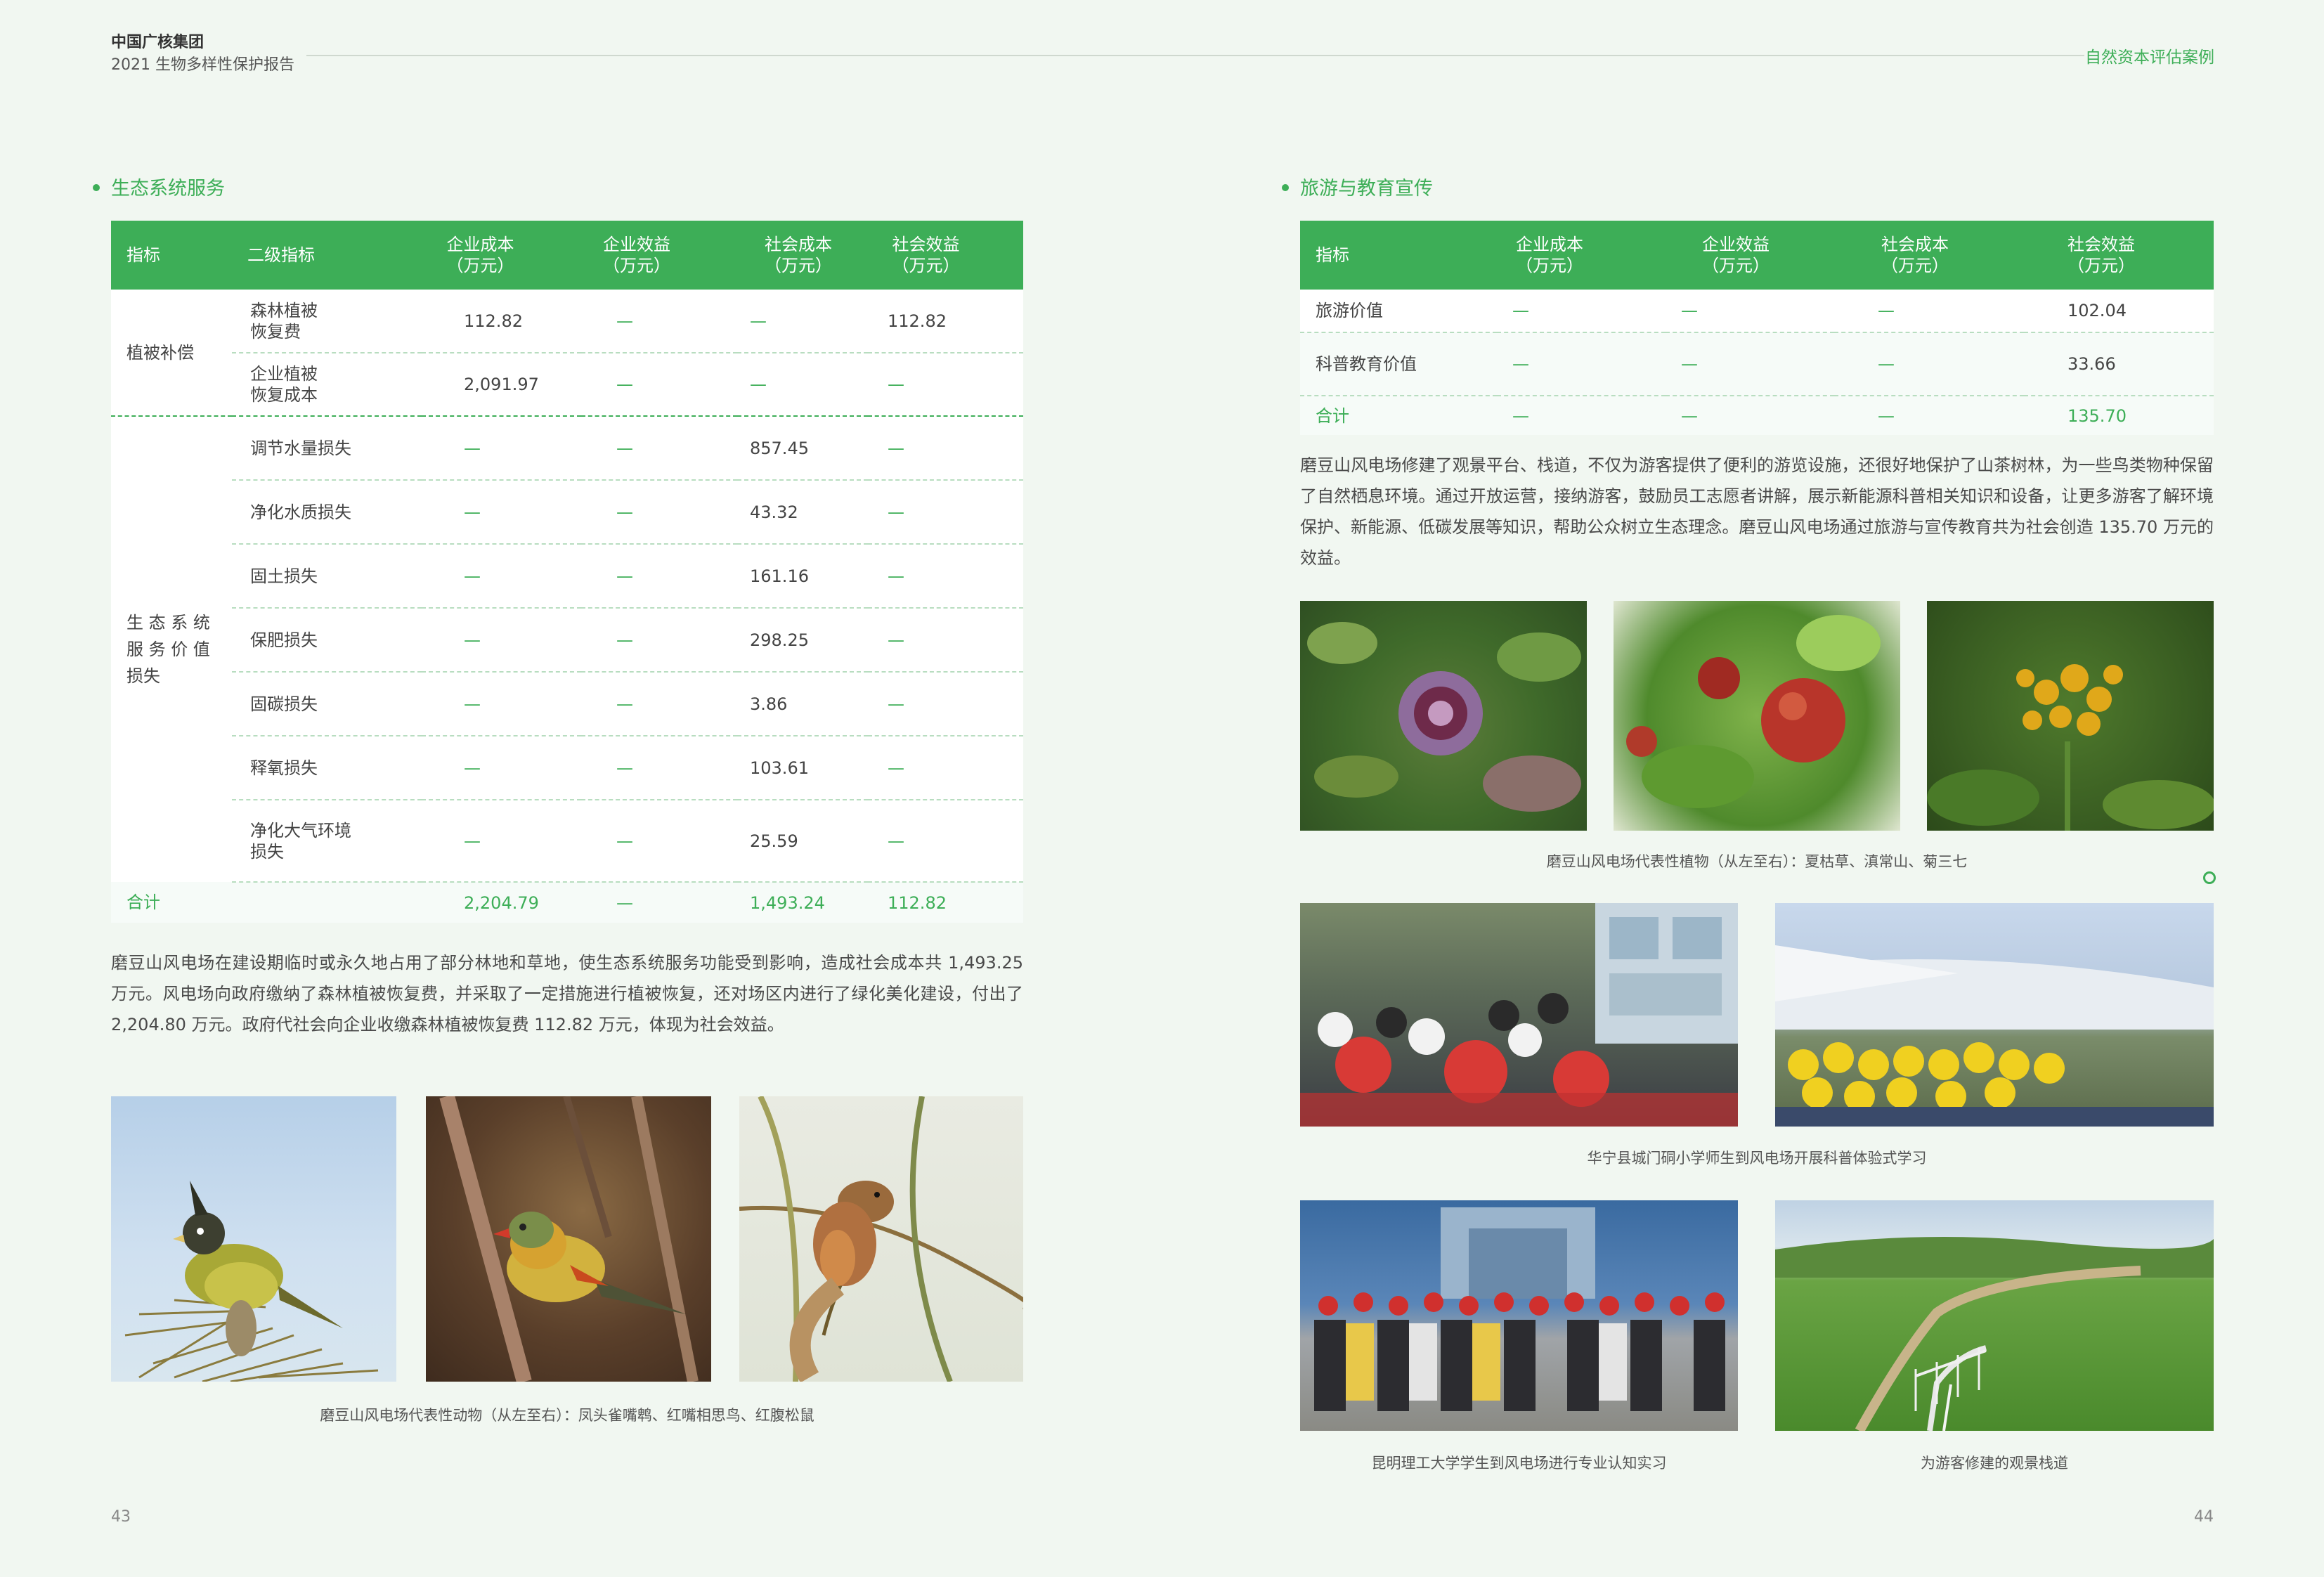 The height and width of the screenshot is (1577, 2324). What do you see at coordinates (1995, 1464) in the screenshot?
I see `trail-caption: 为游客修建的观景栈道` at bounding box center [1995, 1464].